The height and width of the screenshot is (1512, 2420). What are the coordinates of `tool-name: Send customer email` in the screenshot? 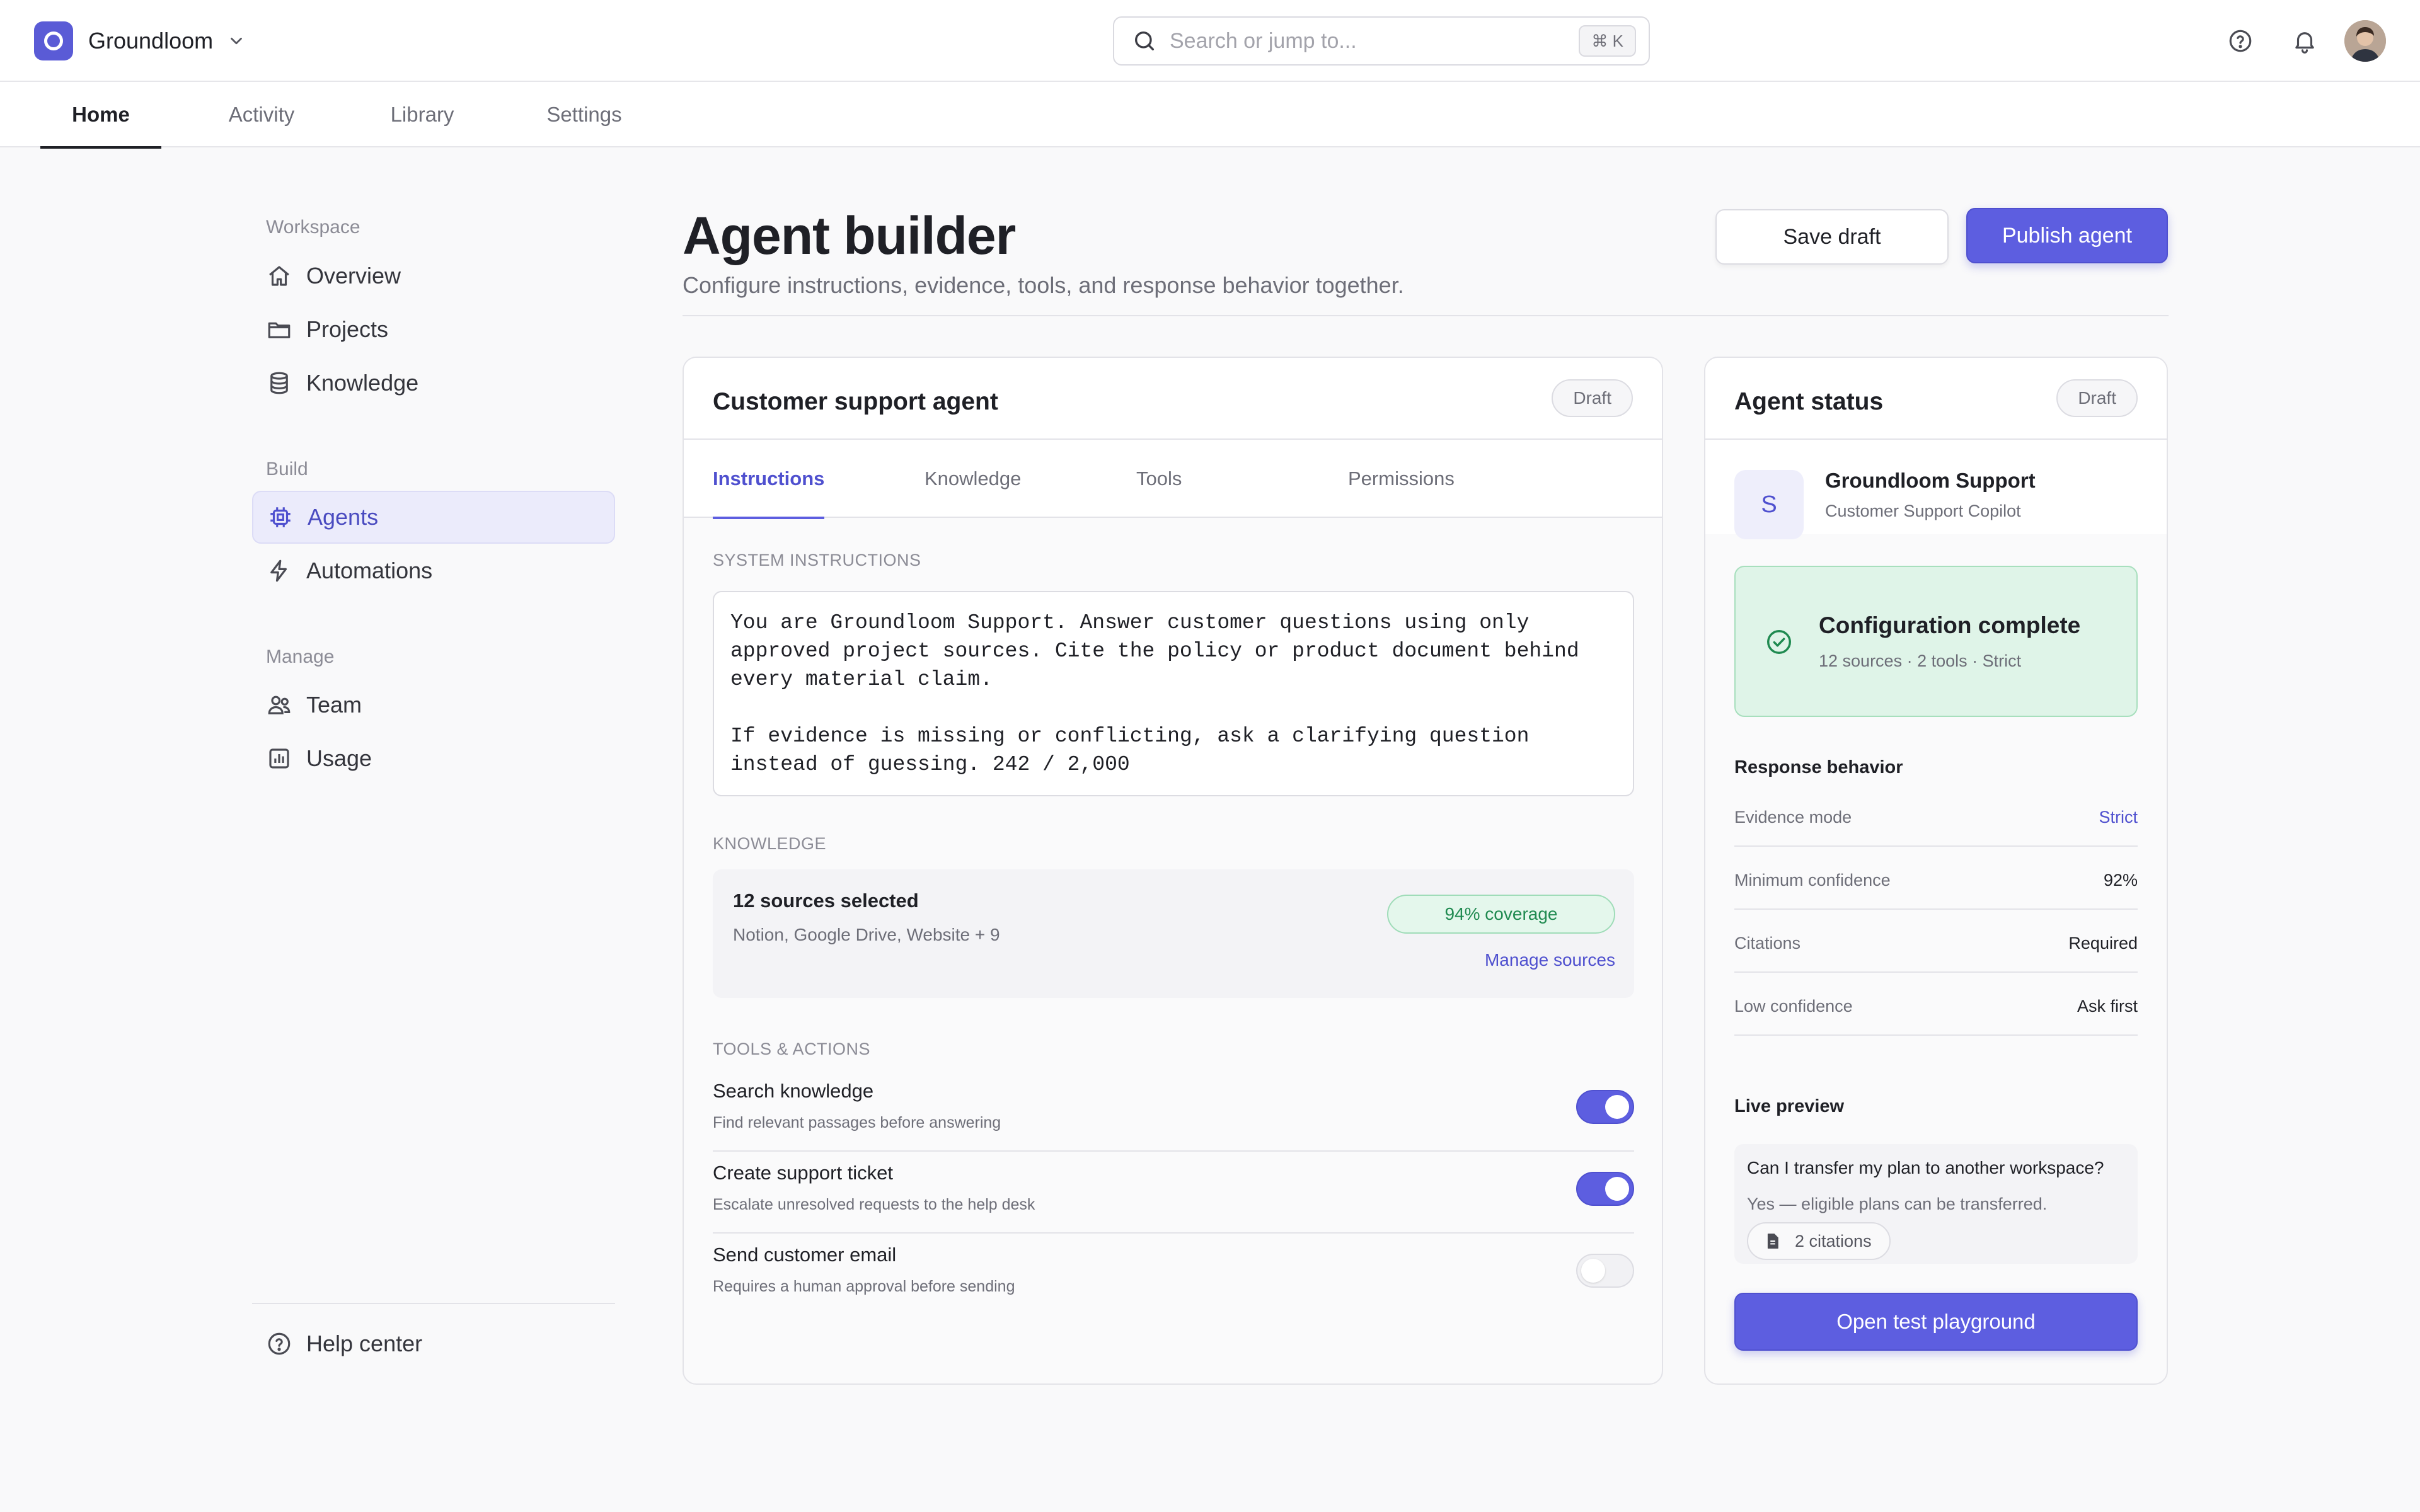 It's located at (805, 1255).